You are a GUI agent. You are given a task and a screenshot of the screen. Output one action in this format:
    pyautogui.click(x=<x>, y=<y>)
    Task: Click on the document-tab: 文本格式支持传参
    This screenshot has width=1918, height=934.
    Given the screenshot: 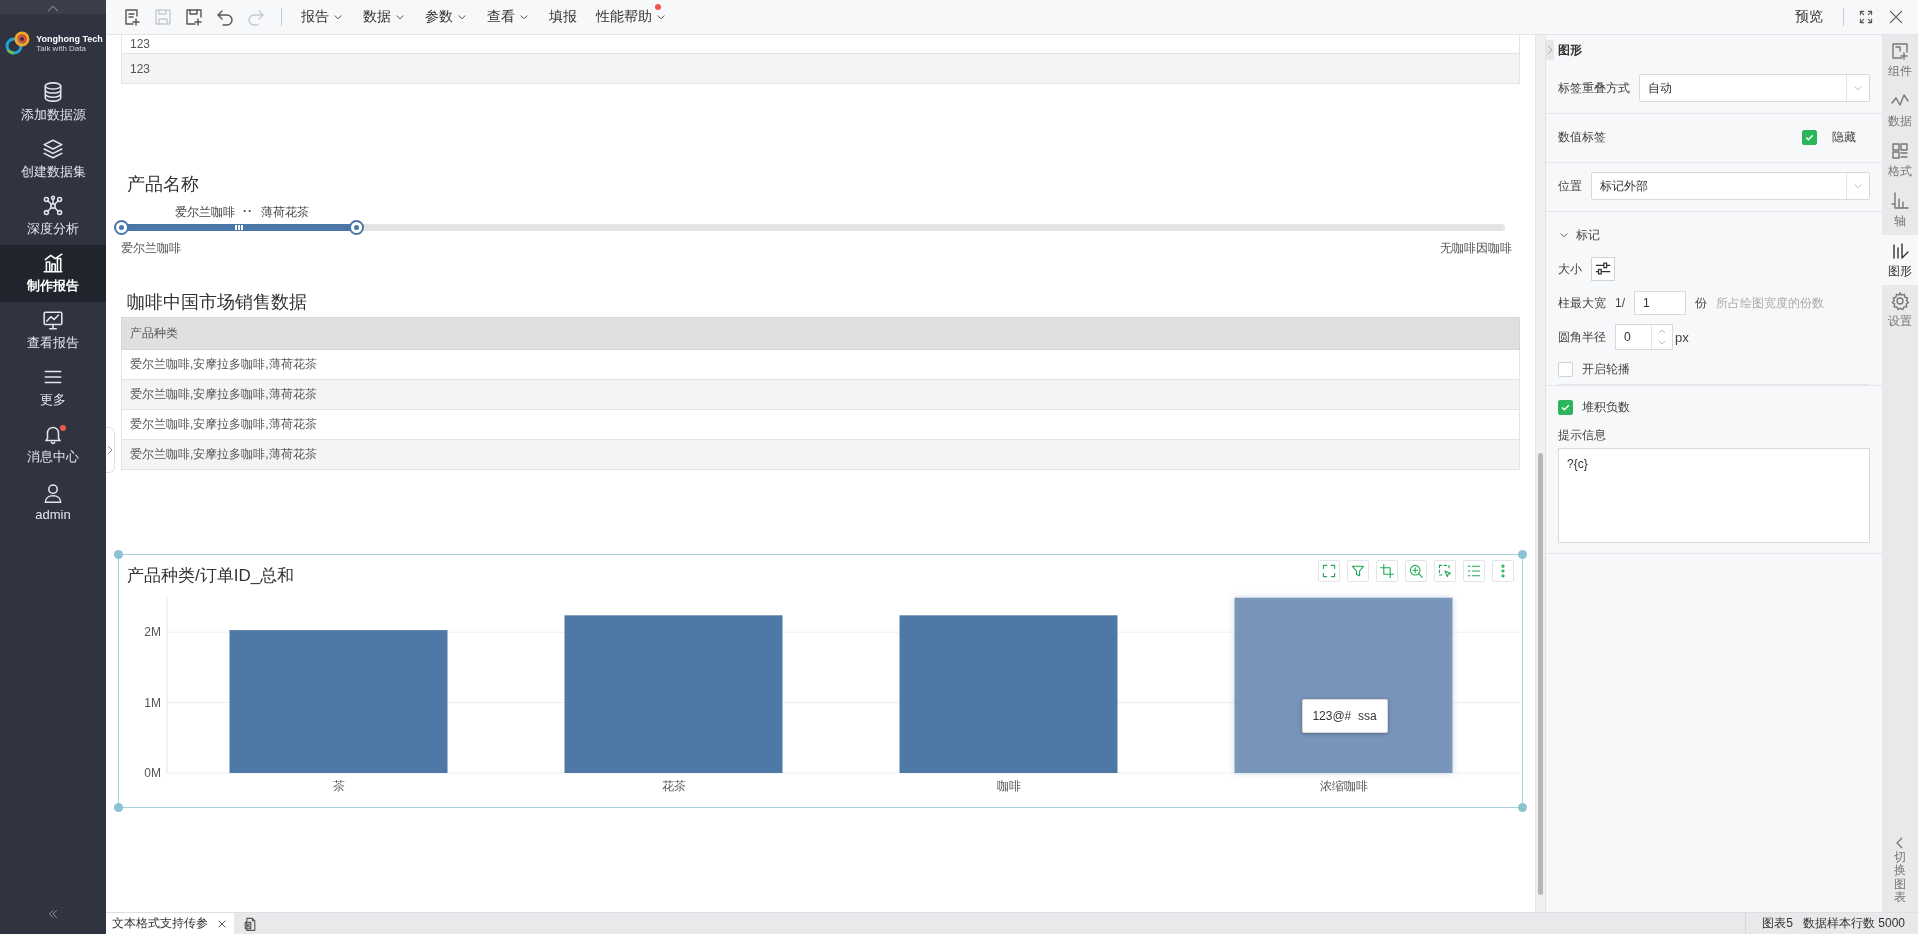 What is the action you would take?
    pyautogui.click(x=170, y=923)
    